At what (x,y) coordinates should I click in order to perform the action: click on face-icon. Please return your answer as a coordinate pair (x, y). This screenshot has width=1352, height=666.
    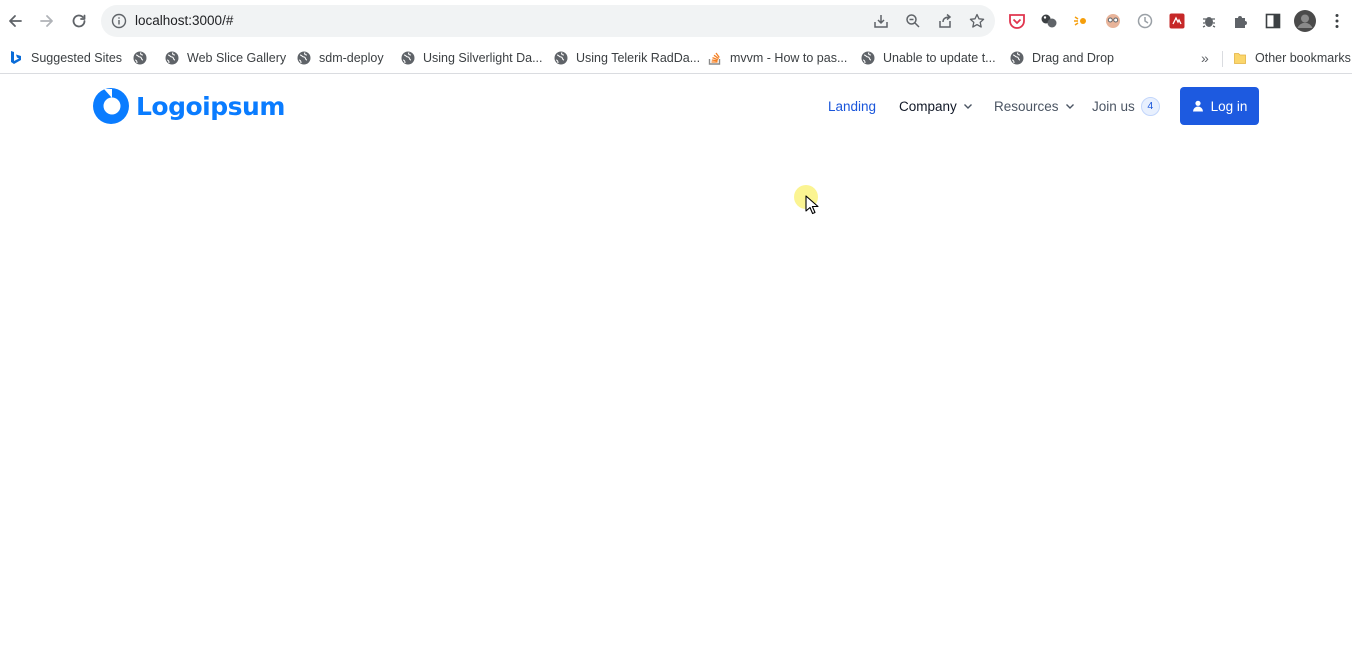
    Looking at the image, I should click on (1113, 21).